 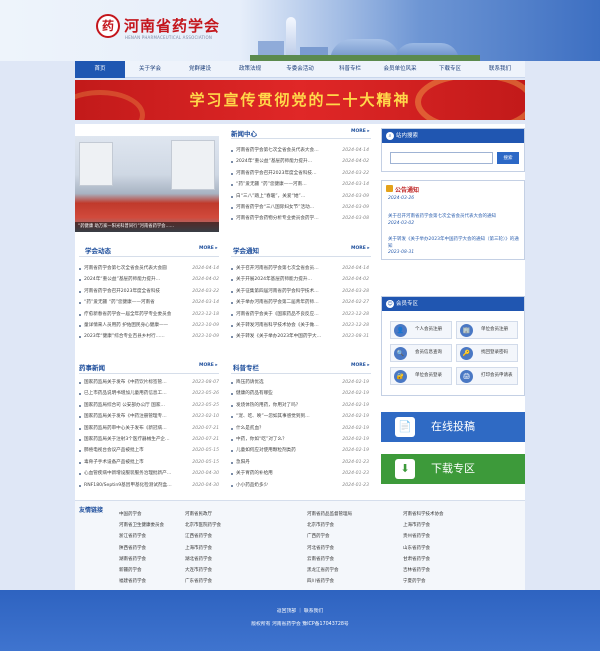 I want to click on assoc-notice-more: MORE, so click(x=360, y=248).